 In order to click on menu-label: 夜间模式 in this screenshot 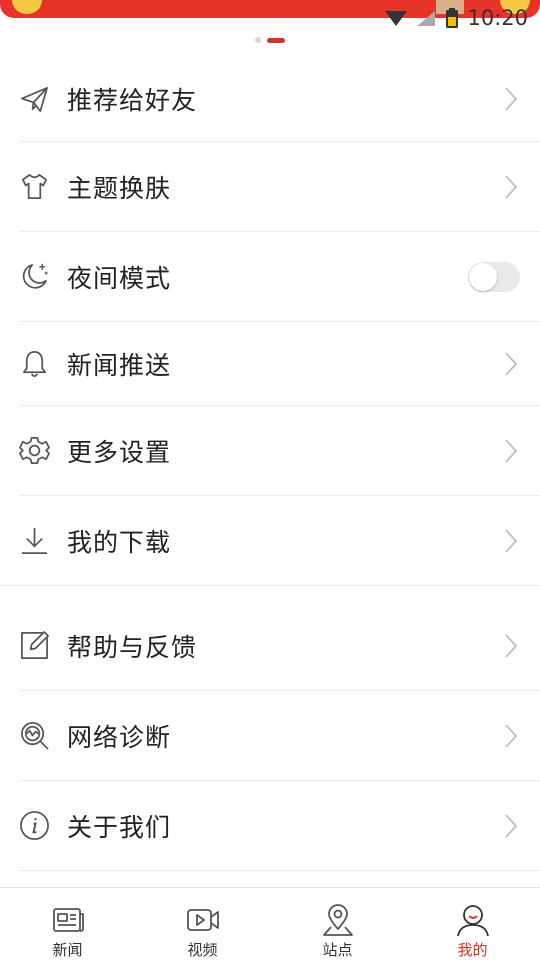, I will do `click(119, 278)`.